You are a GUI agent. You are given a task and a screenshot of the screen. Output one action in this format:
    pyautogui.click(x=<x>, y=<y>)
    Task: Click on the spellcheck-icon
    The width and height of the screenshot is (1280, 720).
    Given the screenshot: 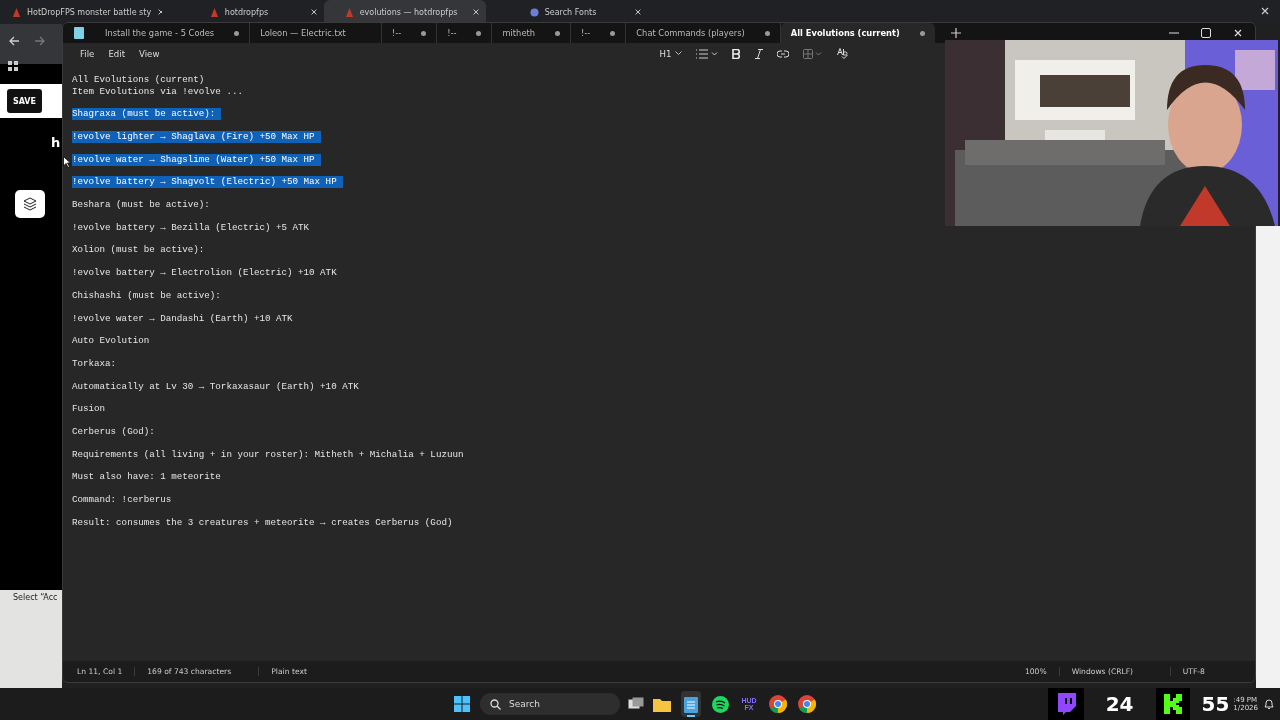 What is the action you would take?
    pyautogui.click(x=843, y=53)
    